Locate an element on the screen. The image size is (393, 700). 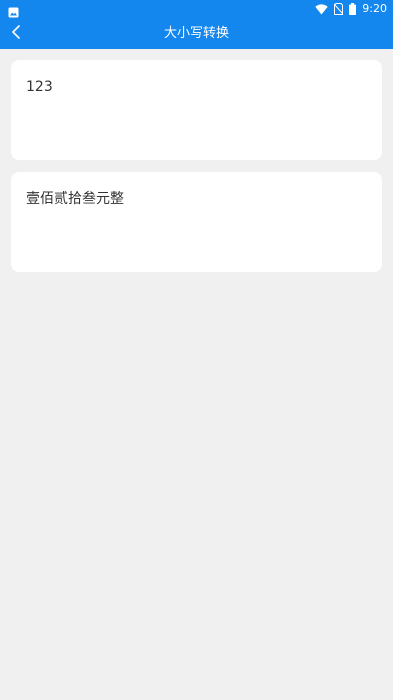
conversion-result-text: 壹佰贰拾叁元整 is located at coordinates (75, 199).